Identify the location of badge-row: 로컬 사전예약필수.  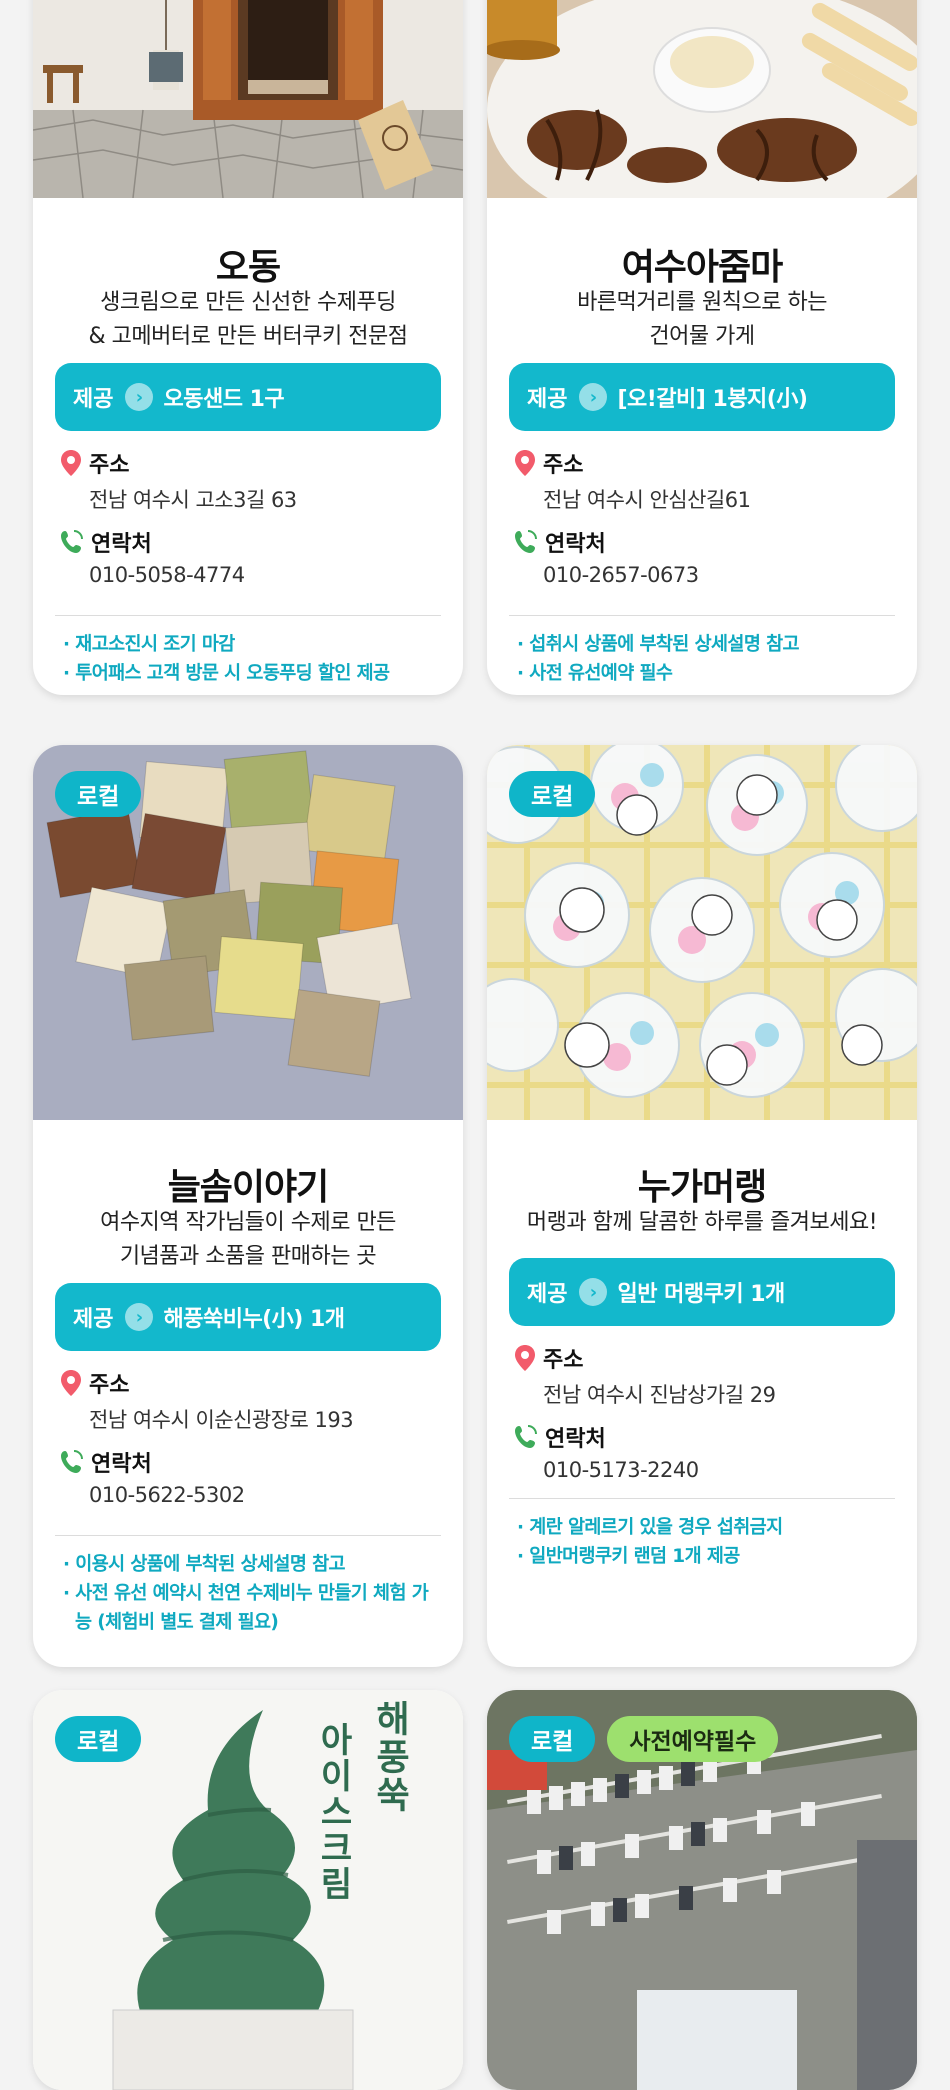
(644, 1739).